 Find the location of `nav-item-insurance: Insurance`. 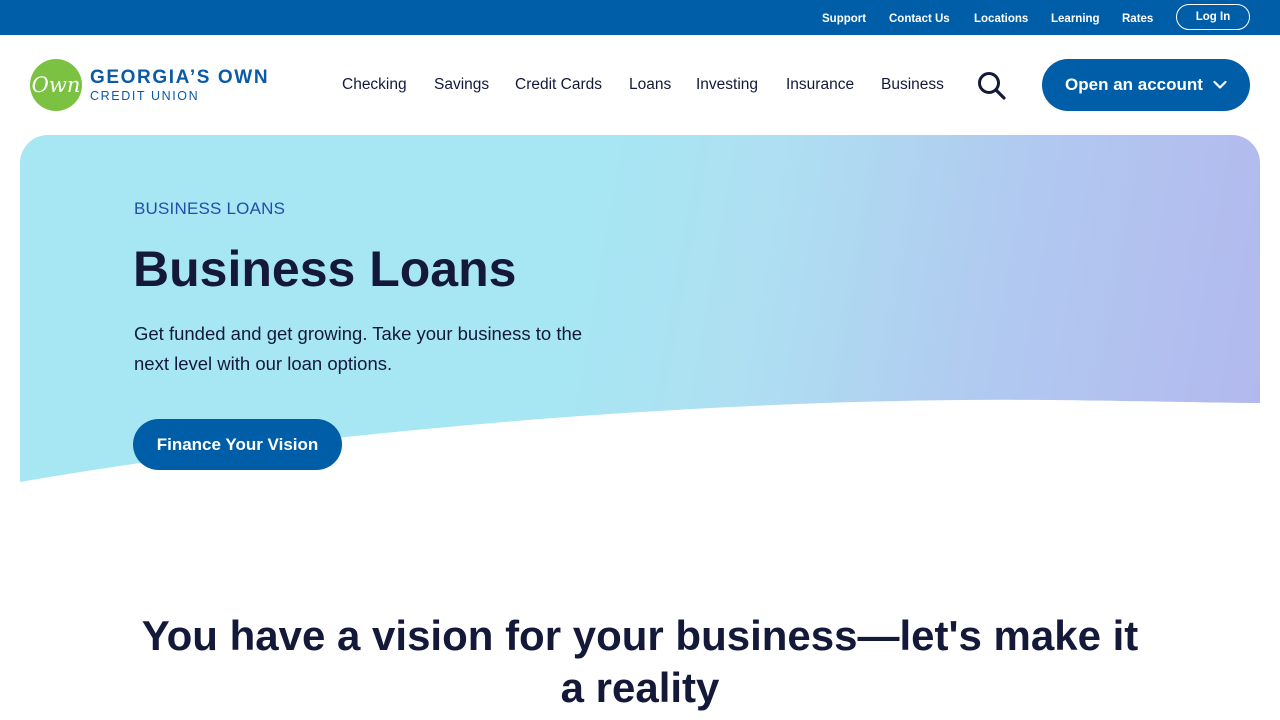

nav-item-insurance: Insurance is located at coordinates (820, 85).